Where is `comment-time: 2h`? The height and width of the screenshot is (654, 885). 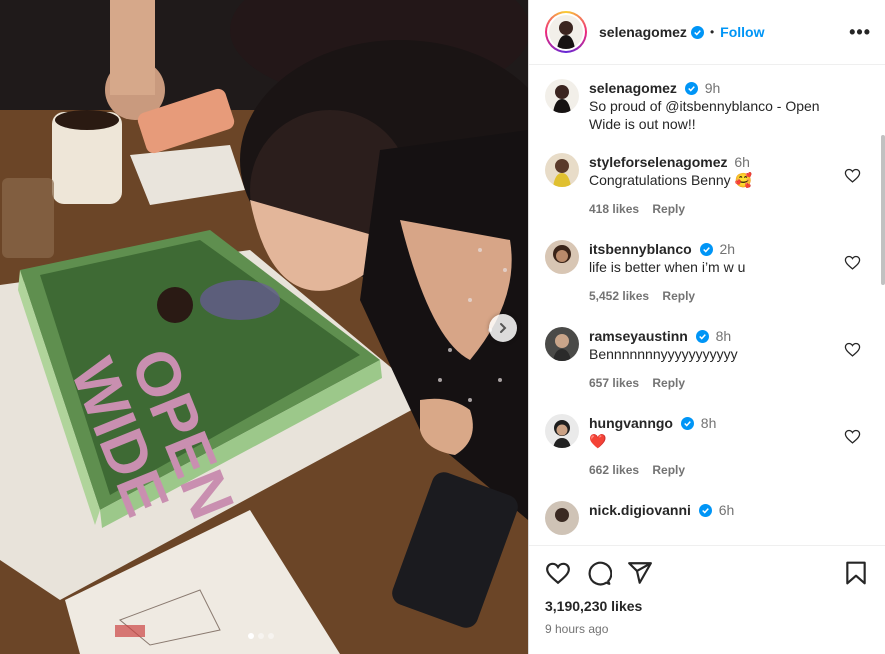 comment-time: 2h is located at coordinates (727, 249).